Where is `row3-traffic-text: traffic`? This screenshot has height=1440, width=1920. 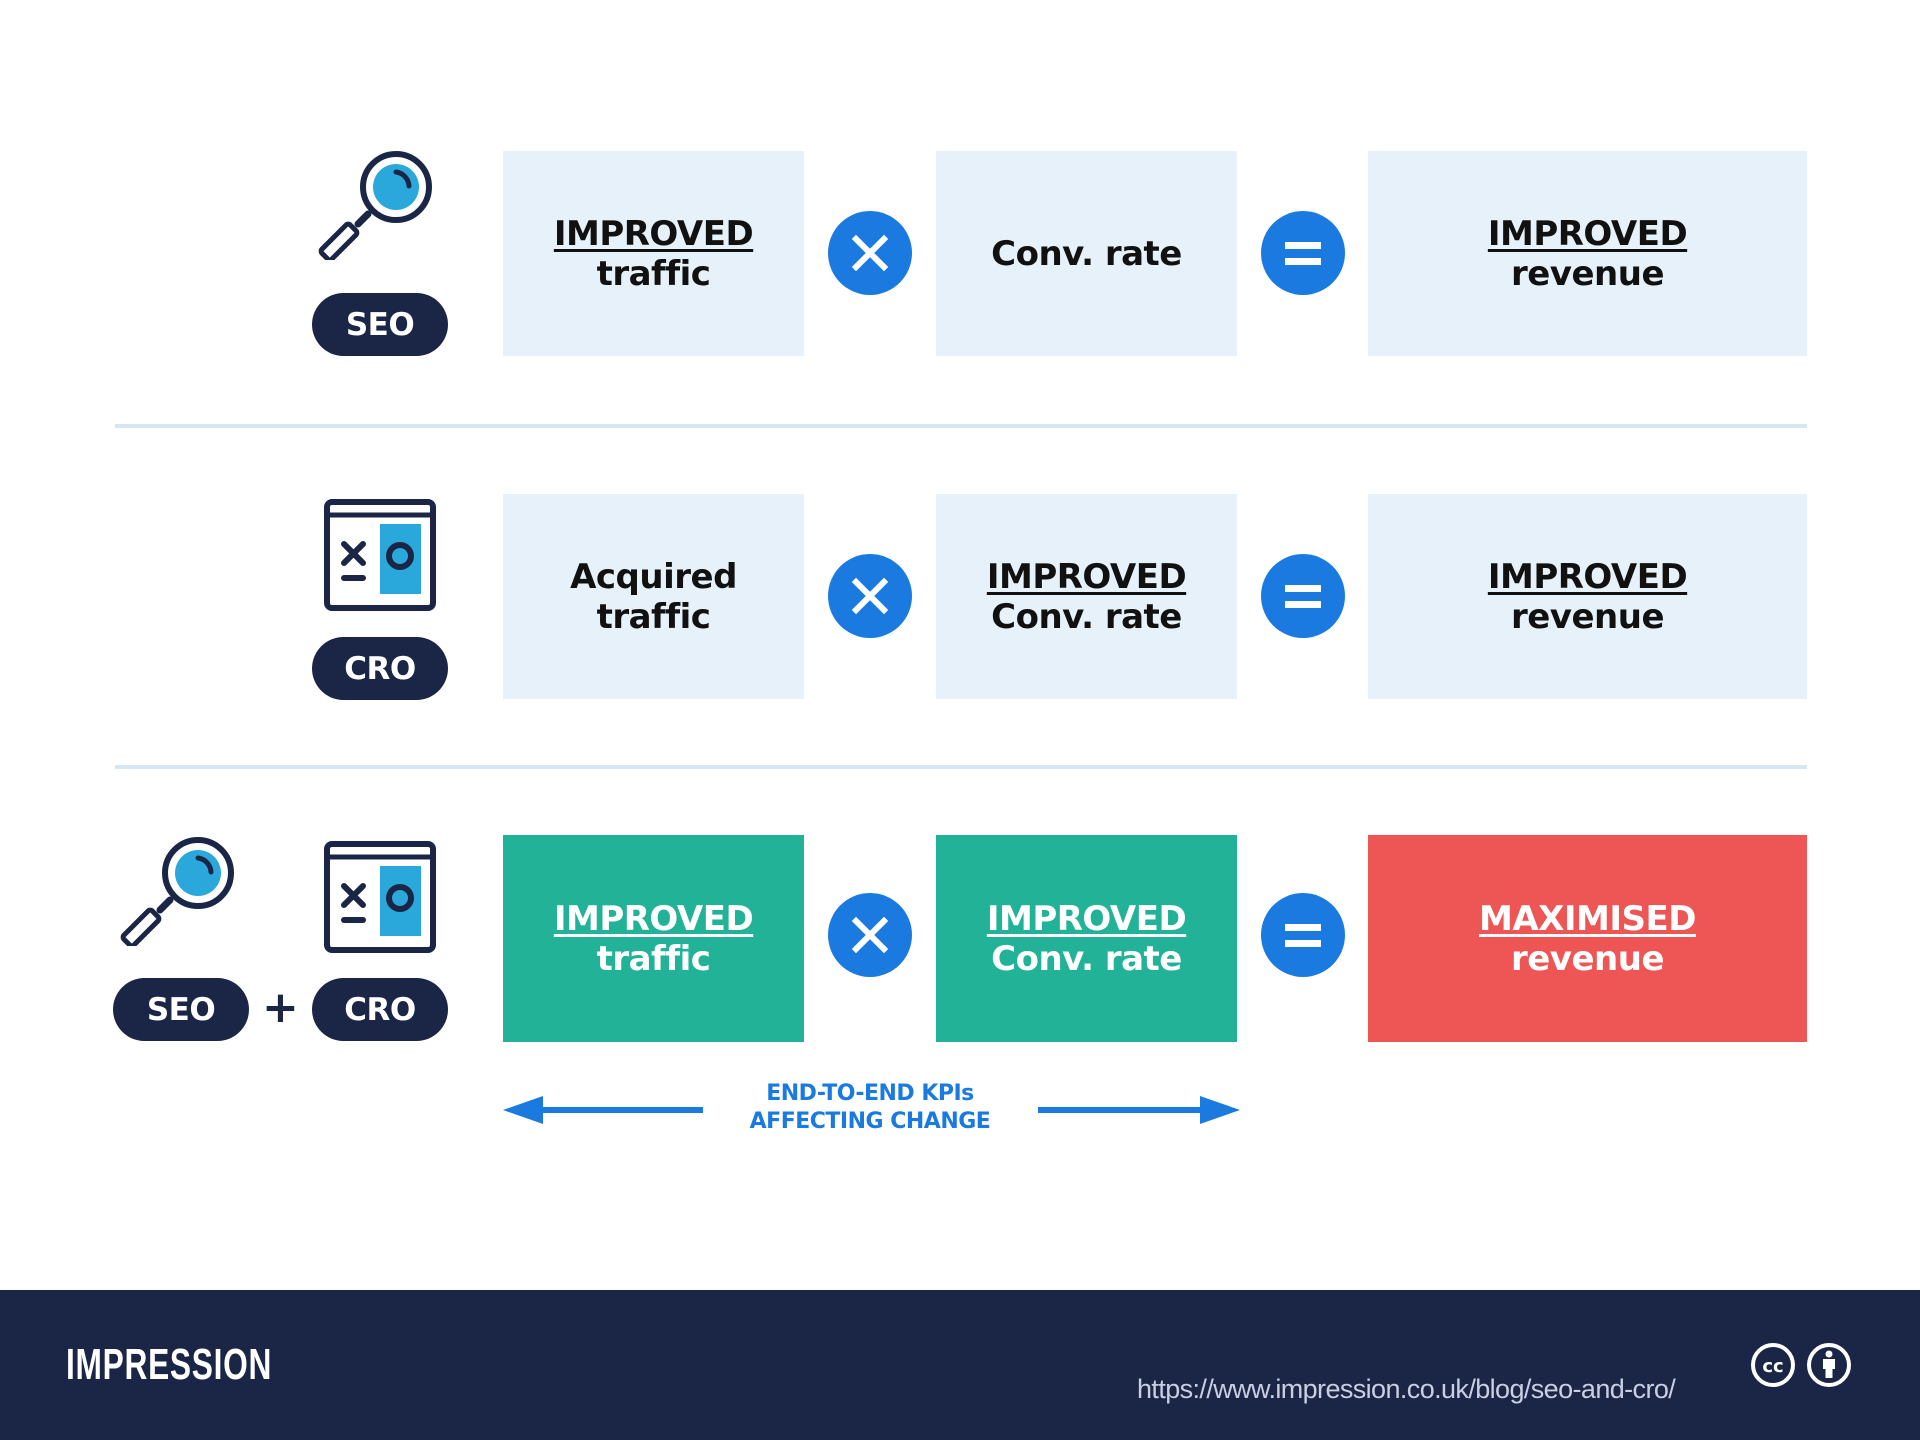
row3-traffic-text: traffic is located at coordinates (653, 958).